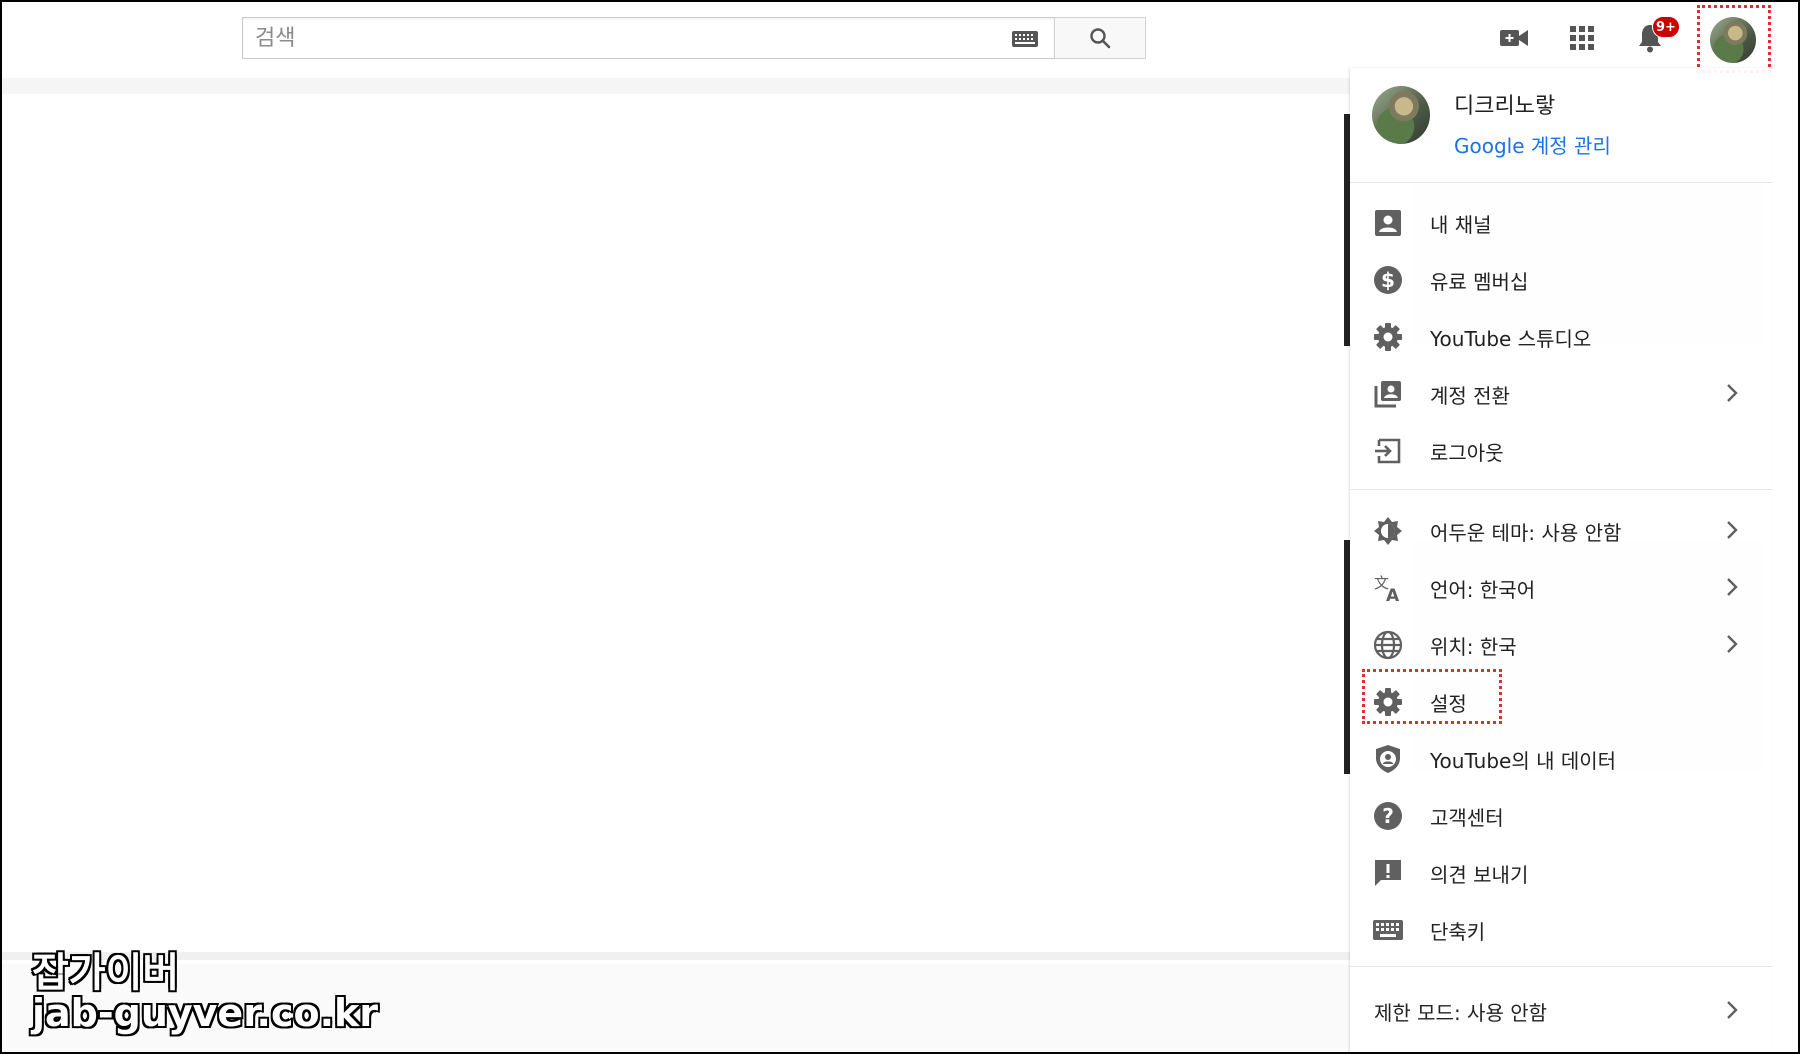 The width and height of the screenshot is (1800, 1054). What do you see at coordinates (1561, 815) in the screenshot?
I see `menu-item-help: ? 고객센터` at bounding box center [1561, 815].